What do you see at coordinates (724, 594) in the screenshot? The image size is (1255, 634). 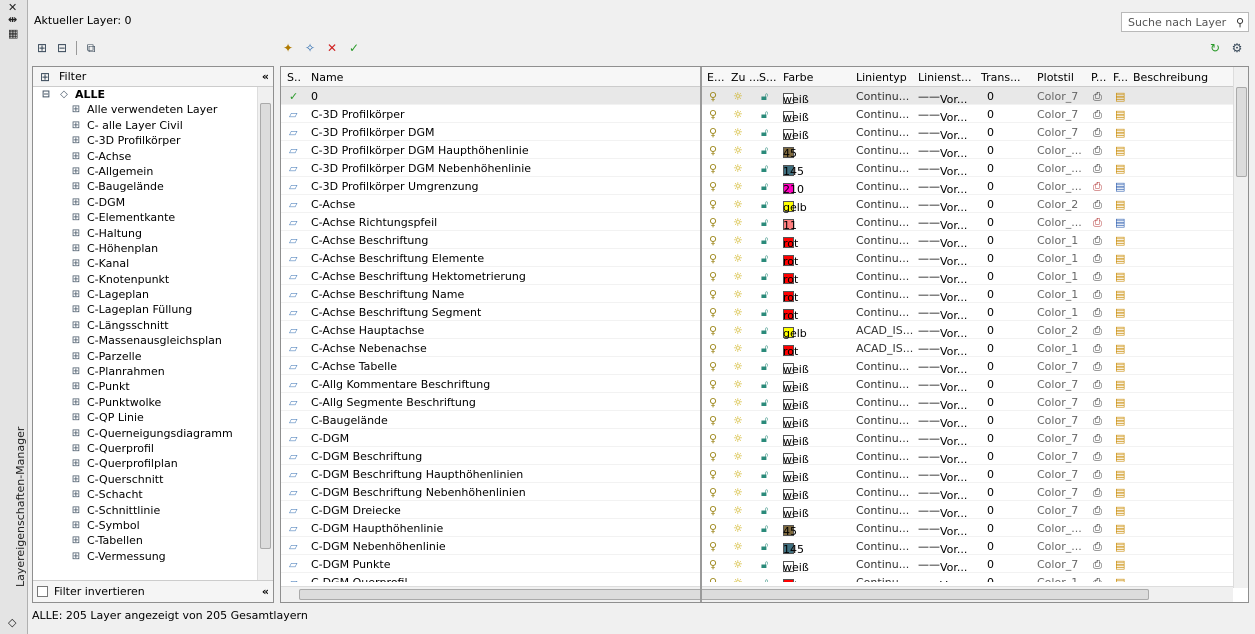 I see `horizontal-scrollbar-thumb` at bounding box center [724, 594].